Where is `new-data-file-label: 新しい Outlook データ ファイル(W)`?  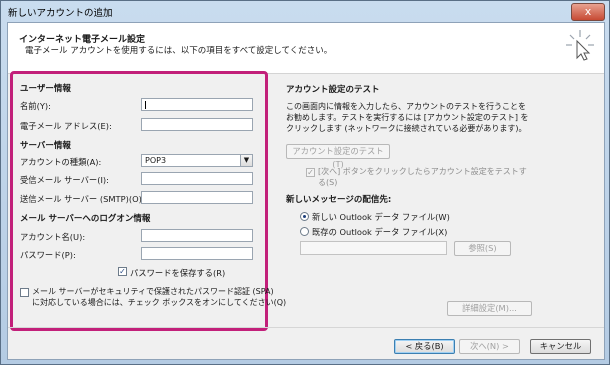
new-data-file-label: 新しい Outlook データ ファイル(W) is located at coordinates (381, 217).